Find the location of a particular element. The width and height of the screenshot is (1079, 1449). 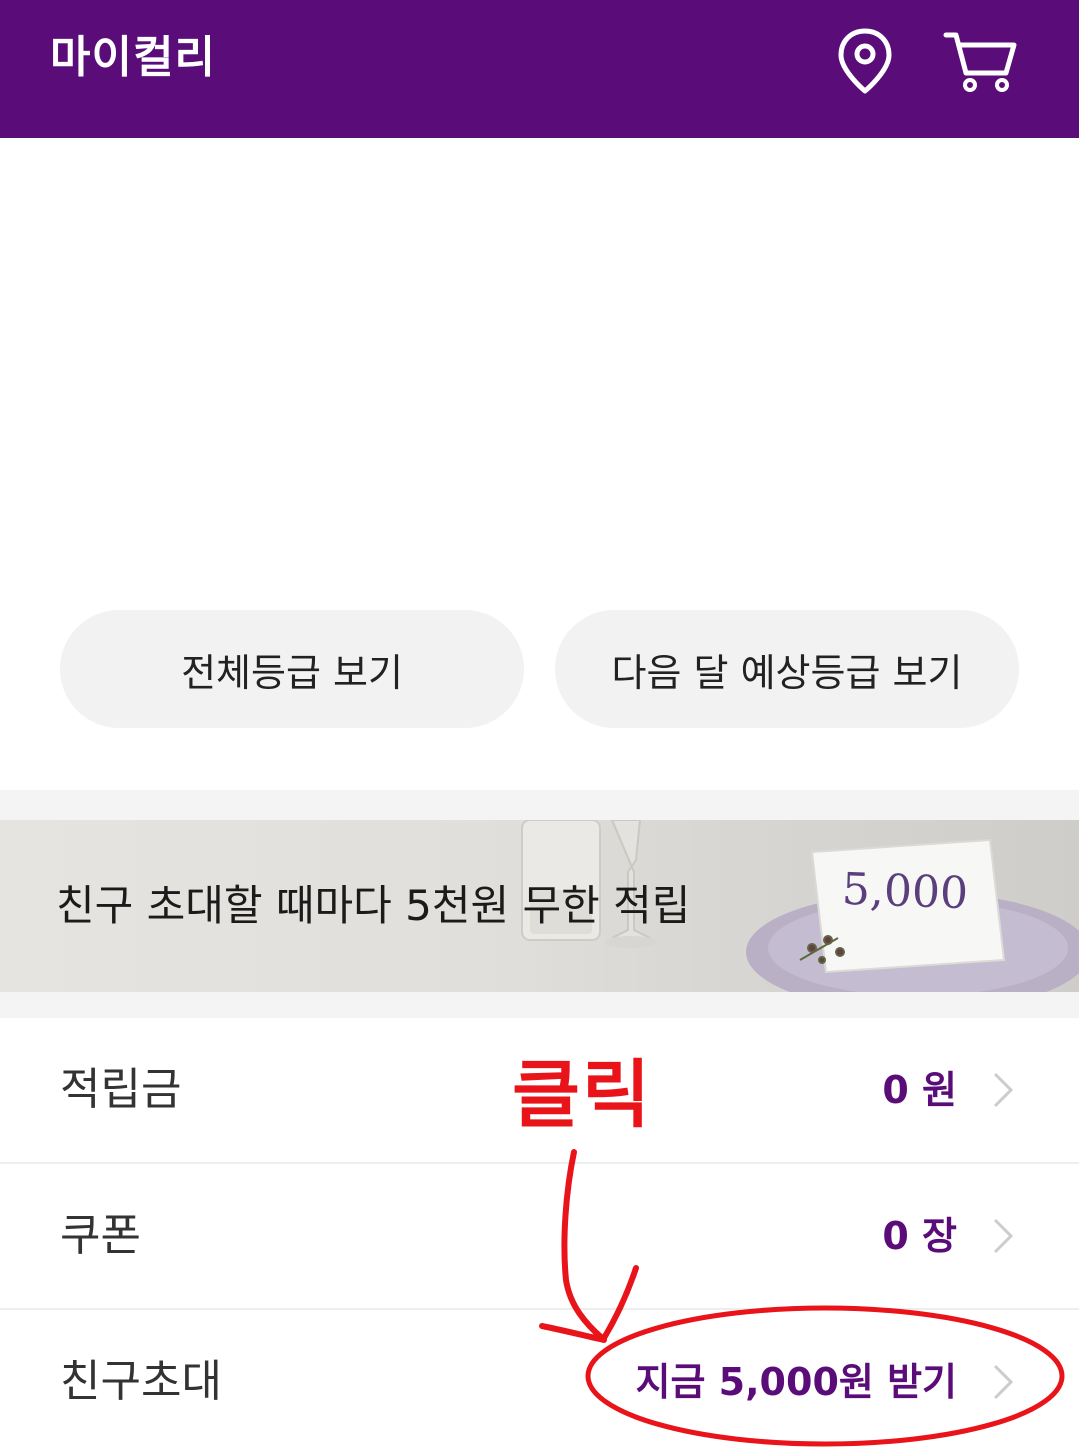

view-next-month-grade-button: 다음 달 예상등급 보기 is located at coordinates (787, 669).